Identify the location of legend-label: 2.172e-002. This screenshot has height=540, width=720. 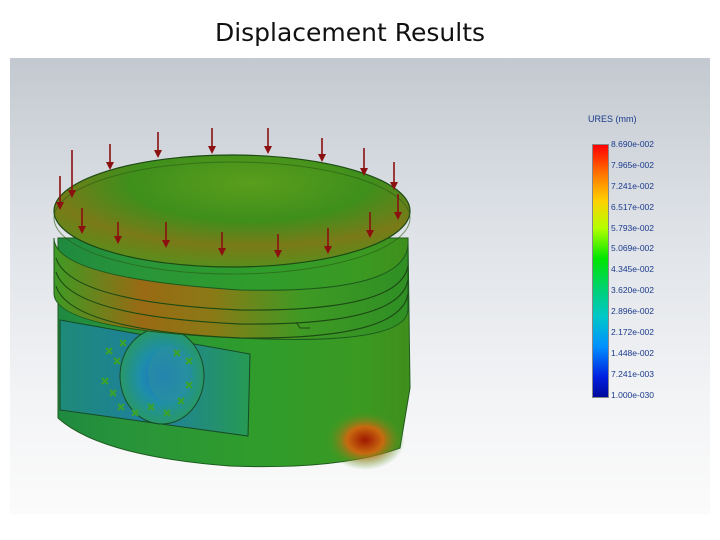
(633, 332).